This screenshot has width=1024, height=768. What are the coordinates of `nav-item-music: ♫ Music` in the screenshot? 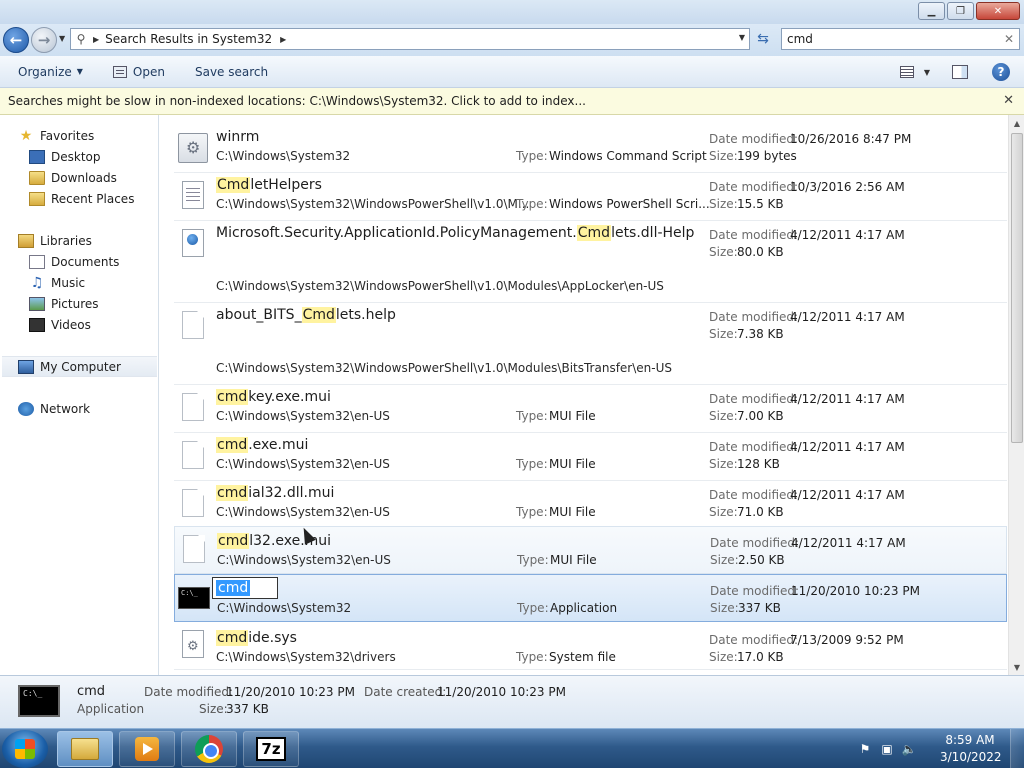 It's located at (108, 282).